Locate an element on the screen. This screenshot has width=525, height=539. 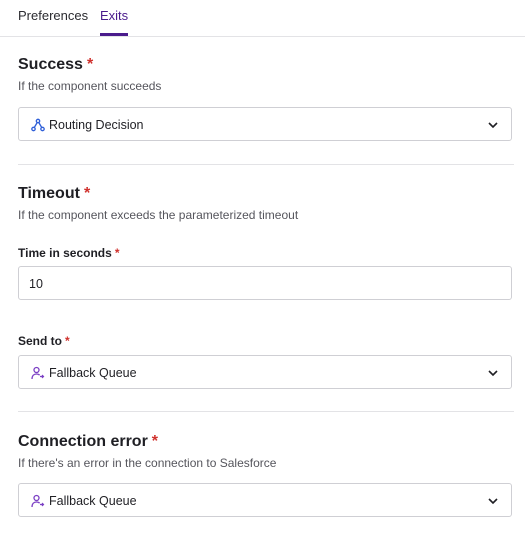
time-in-seconds-input: 10 is located at coordinates (265, 283).